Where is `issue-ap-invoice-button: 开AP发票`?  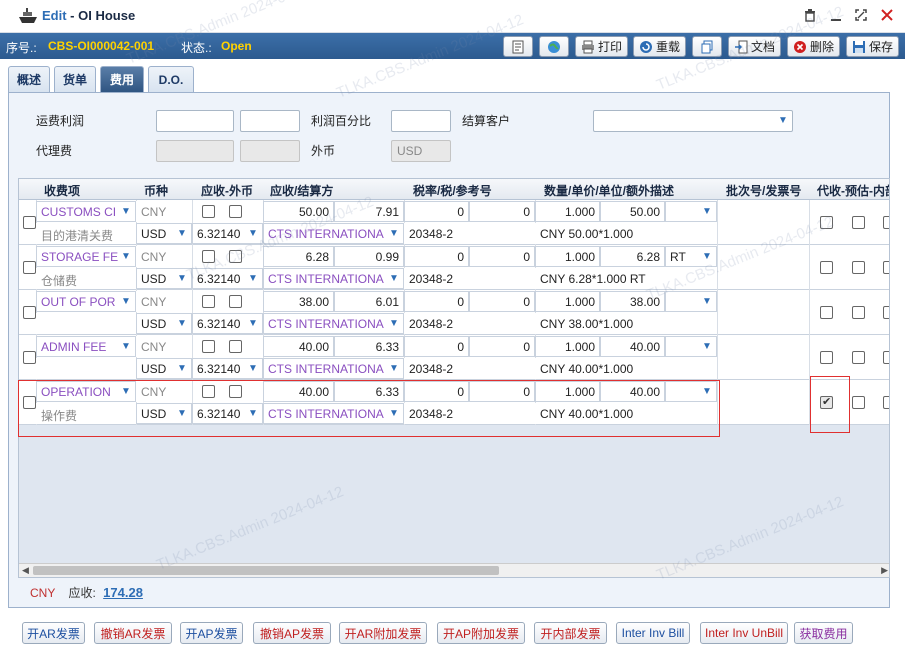 issue-ap-invoice-button: 开AP发票 is located at coordinates (211, 633).